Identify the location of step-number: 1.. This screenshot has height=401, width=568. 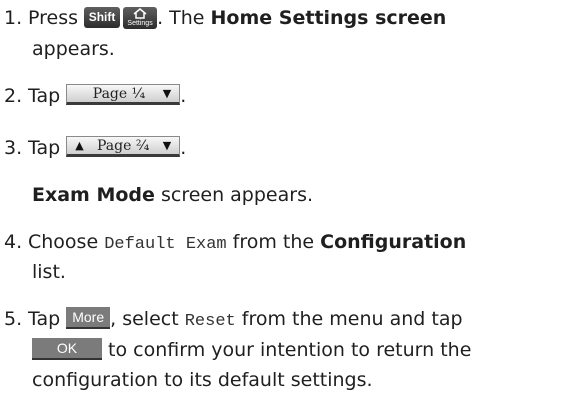
(13, 18).